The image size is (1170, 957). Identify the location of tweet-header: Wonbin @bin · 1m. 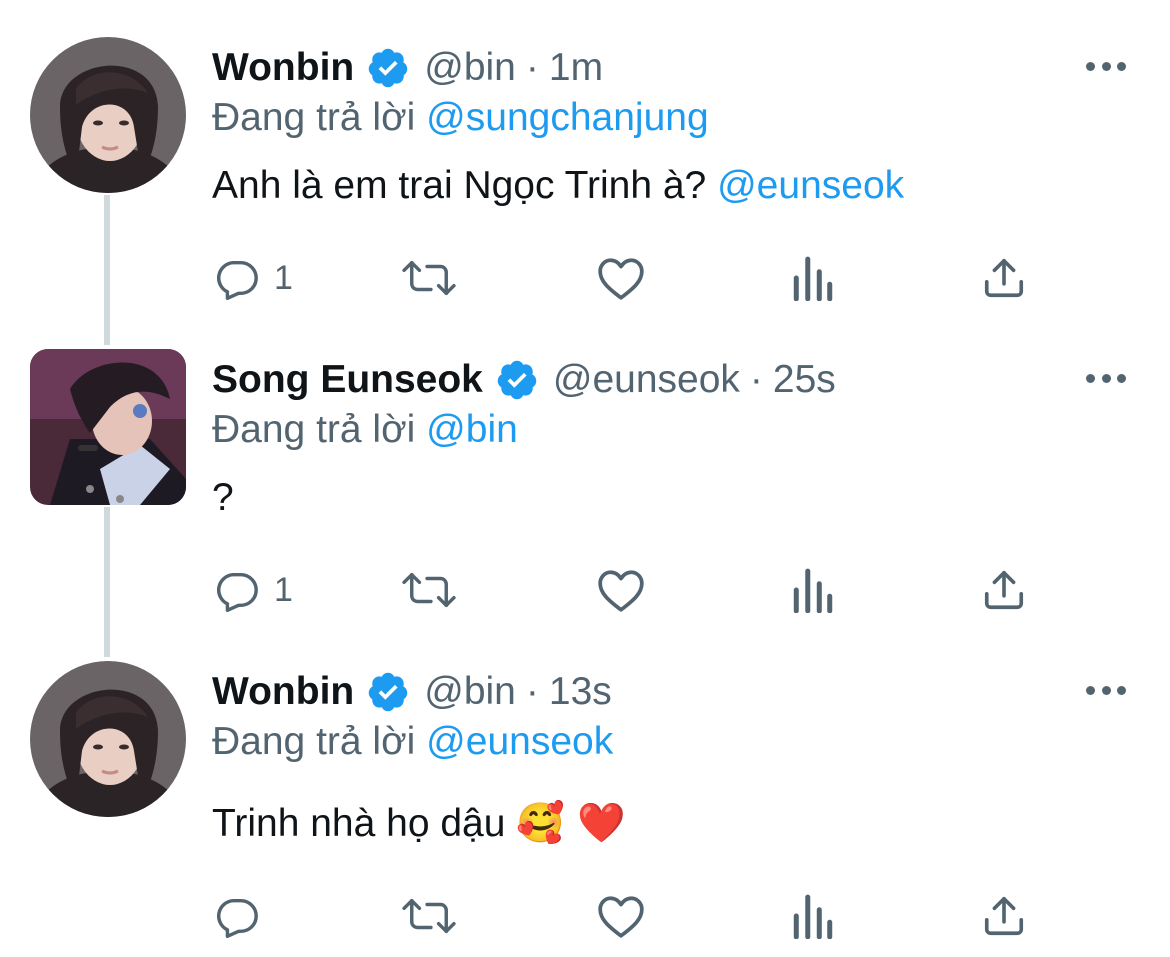
(407, 68).